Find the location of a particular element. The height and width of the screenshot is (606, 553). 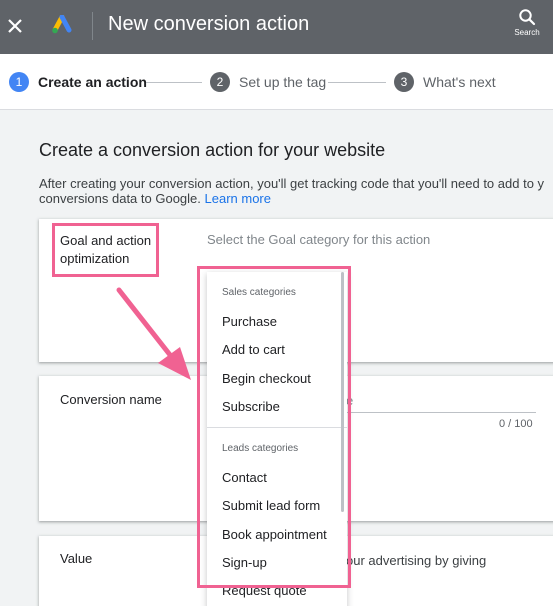

menu-item-contact: Contact is located at coordinates (244, 477).